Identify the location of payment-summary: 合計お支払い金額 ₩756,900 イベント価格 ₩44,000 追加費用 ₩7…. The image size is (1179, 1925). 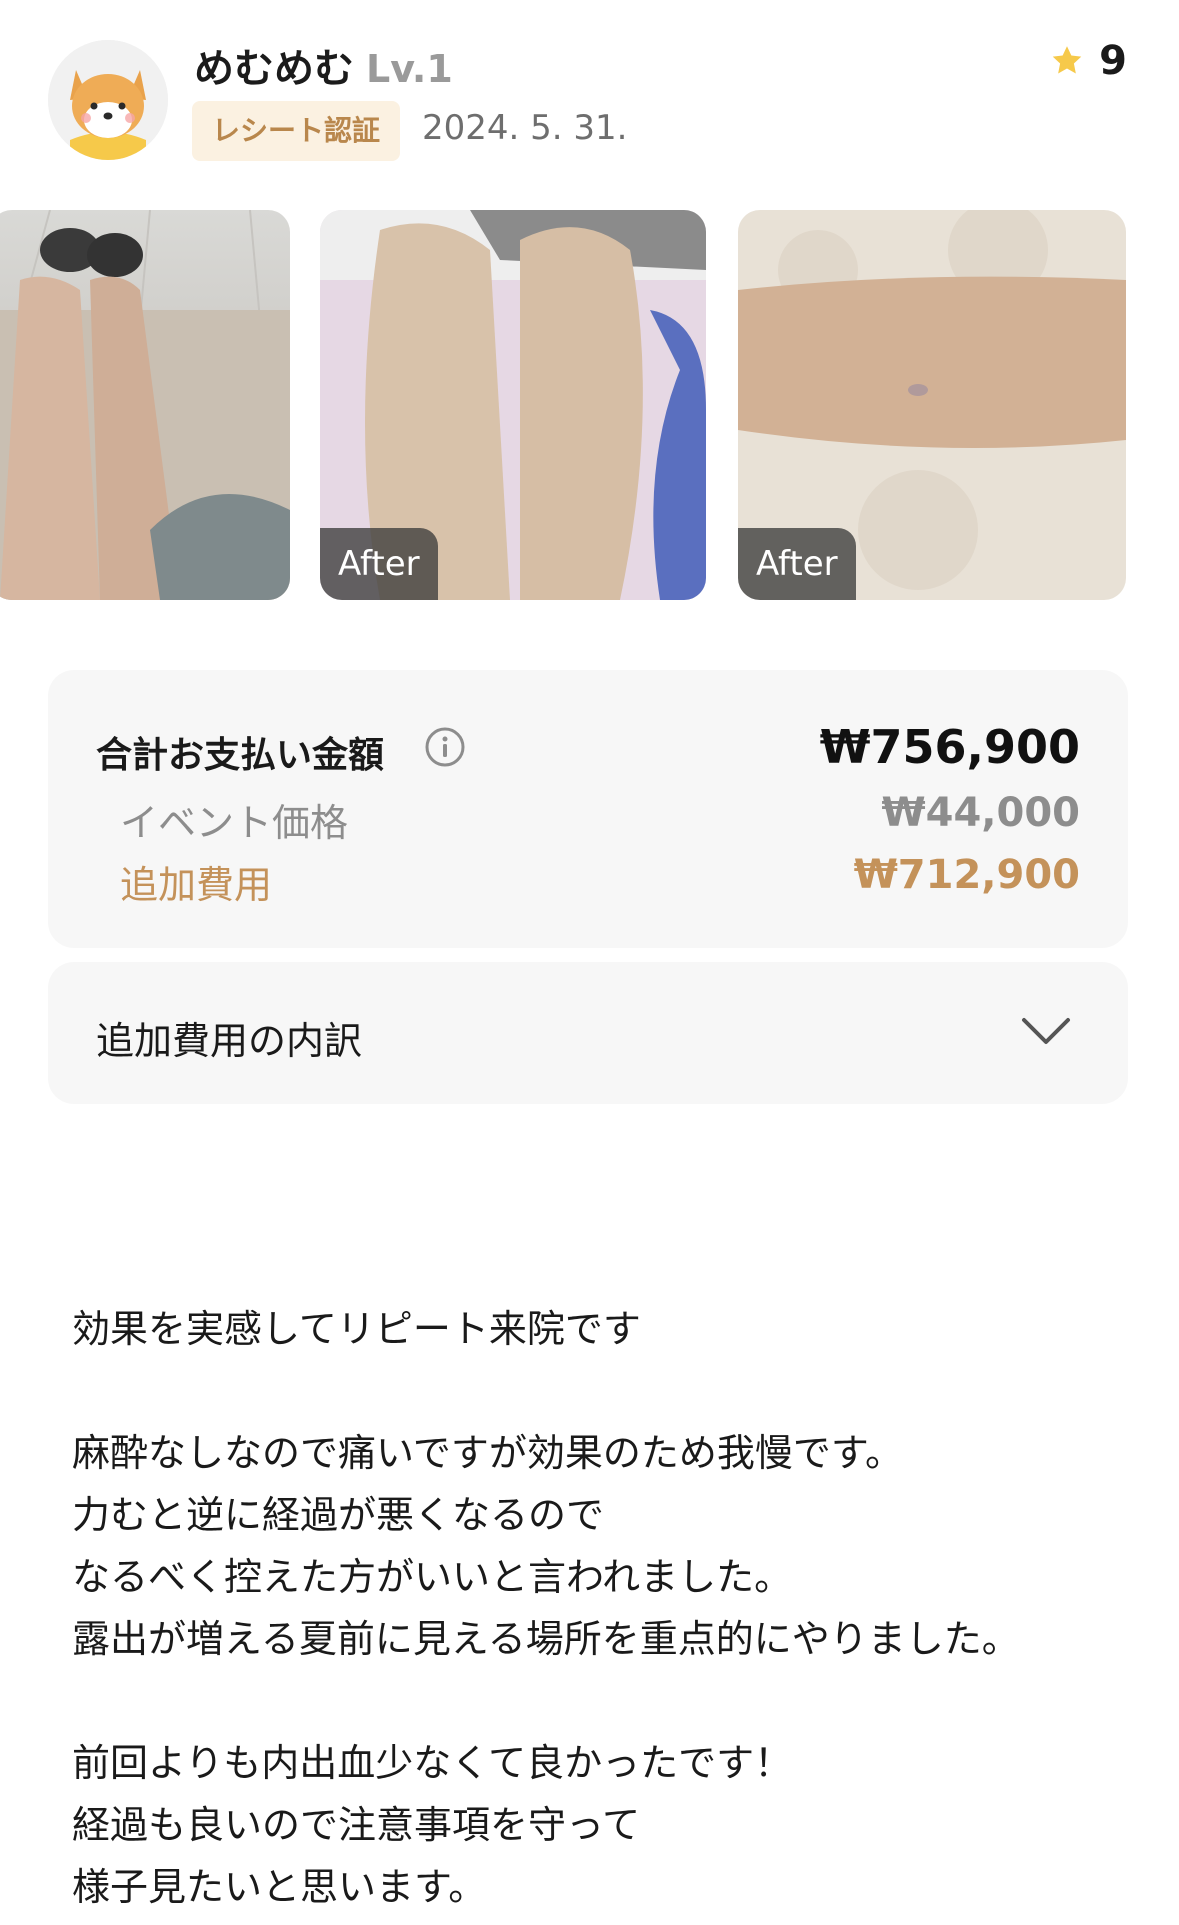
(588, 809).